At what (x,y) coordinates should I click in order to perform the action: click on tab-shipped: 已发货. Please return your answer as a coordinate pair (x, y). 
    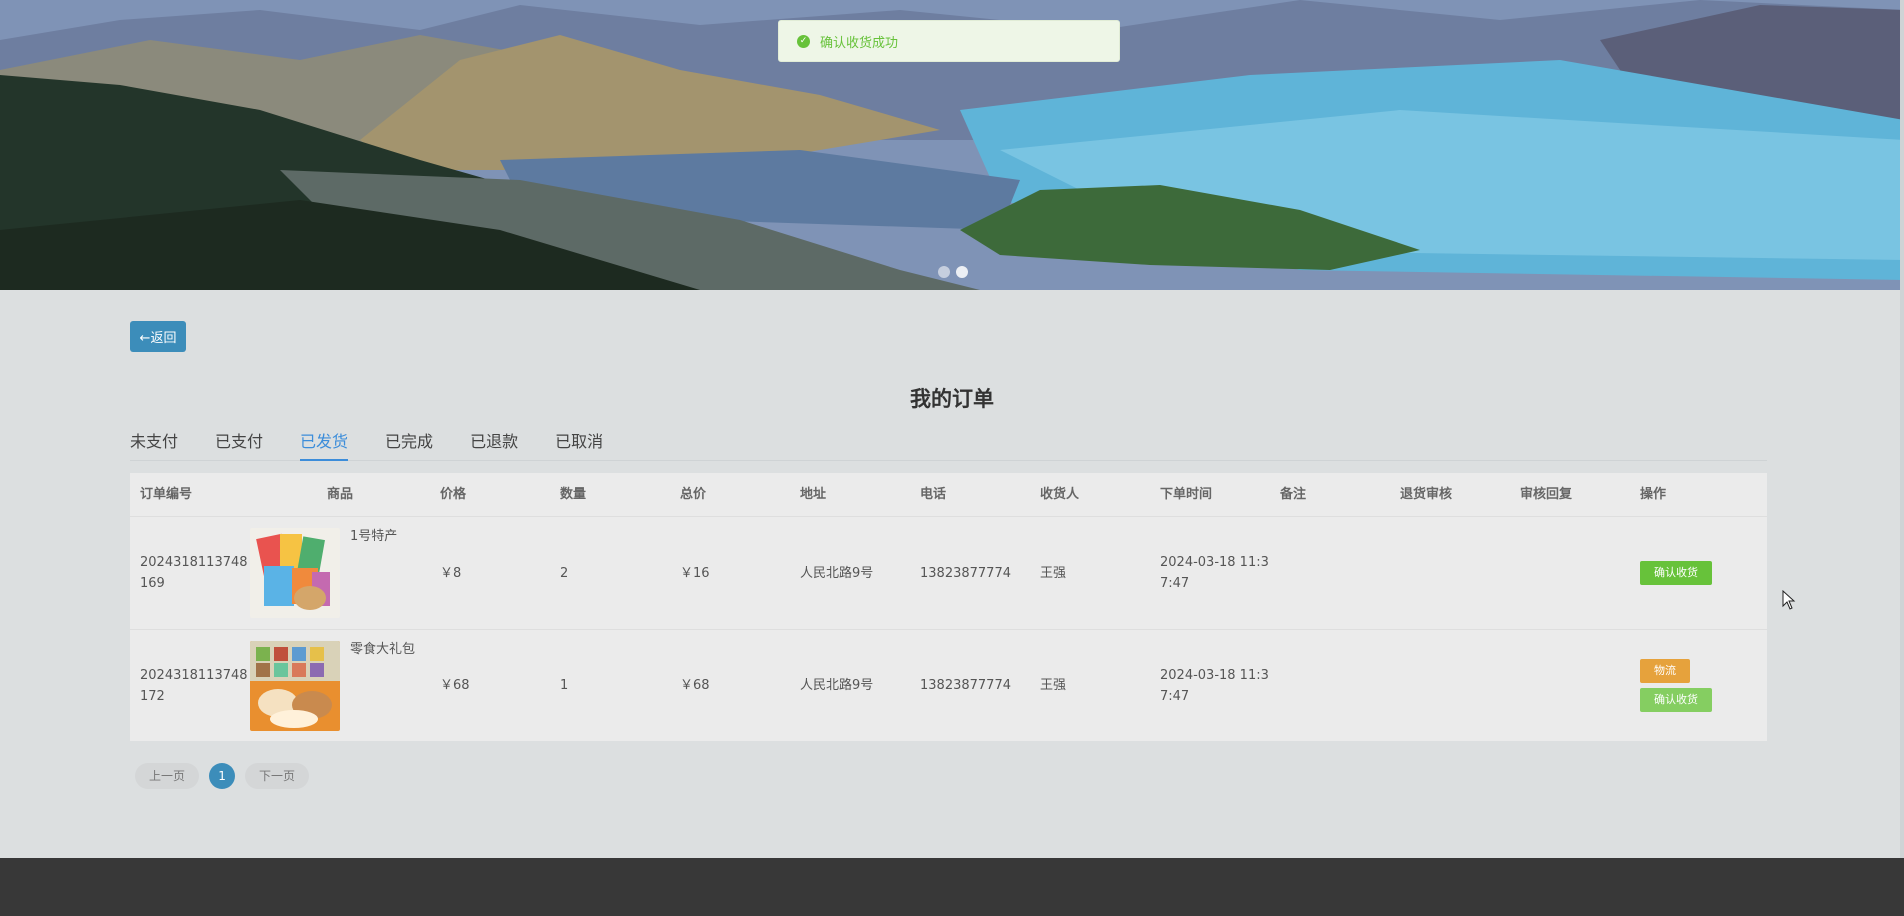
    Looking at the image, I should click on (324, 445).